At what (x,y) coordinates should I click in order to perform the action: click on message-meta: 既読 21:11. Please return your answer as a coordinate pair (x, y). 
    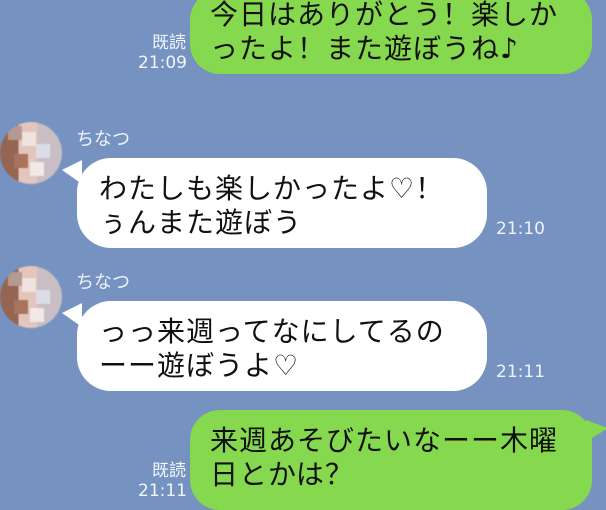
    Looking at the image, I should click on (162, 481).